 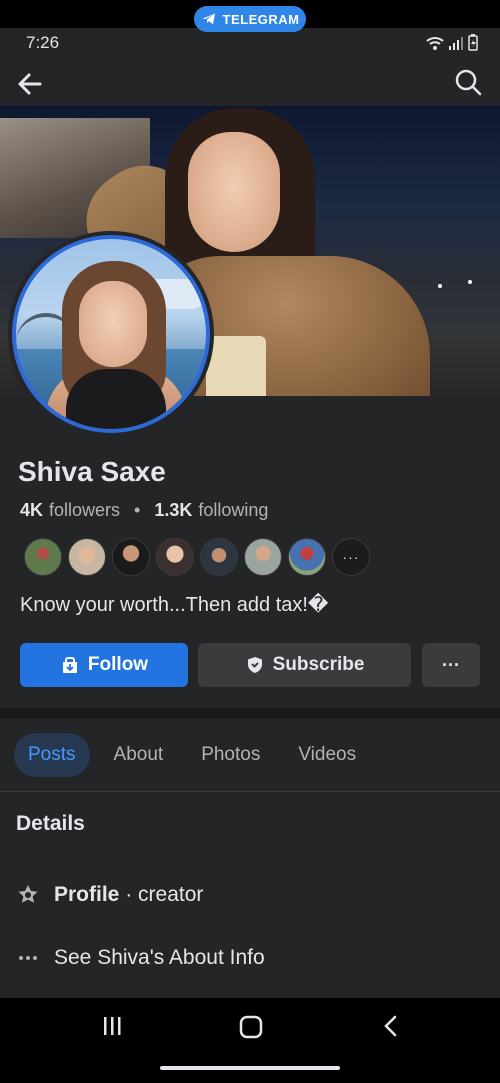 I want to click on status-icons, so click(x=452, y=42).